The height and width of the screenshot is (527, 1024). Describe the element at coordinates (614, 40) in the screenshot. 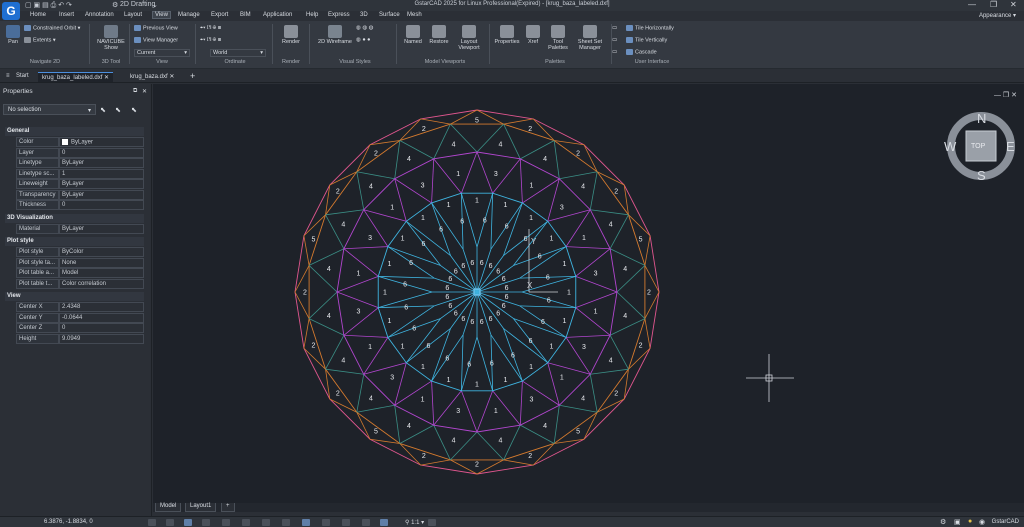

I see `filetab-icon: ▭` at that location.